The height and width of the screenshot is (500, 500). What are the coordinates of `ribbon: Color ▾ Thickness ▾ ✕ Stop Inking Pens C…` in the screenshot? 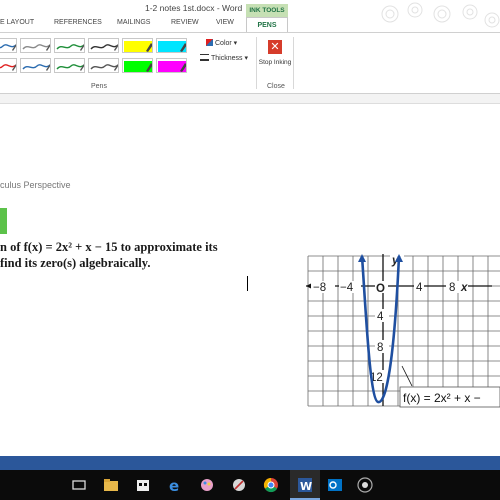 It's located at (250, 63).